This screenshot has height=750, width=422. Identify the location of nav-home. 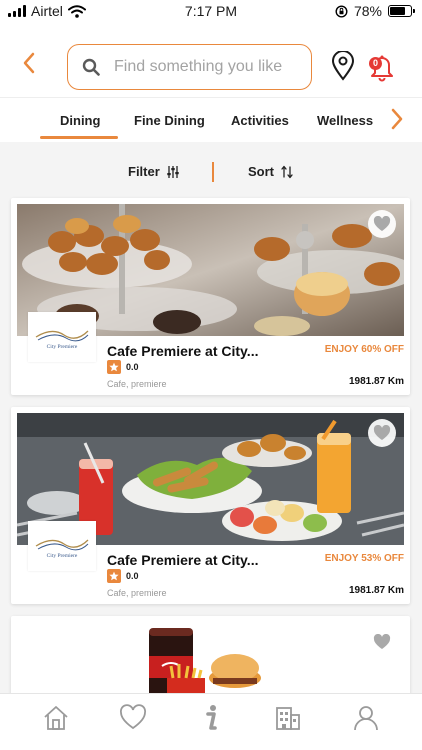
(56, 720).